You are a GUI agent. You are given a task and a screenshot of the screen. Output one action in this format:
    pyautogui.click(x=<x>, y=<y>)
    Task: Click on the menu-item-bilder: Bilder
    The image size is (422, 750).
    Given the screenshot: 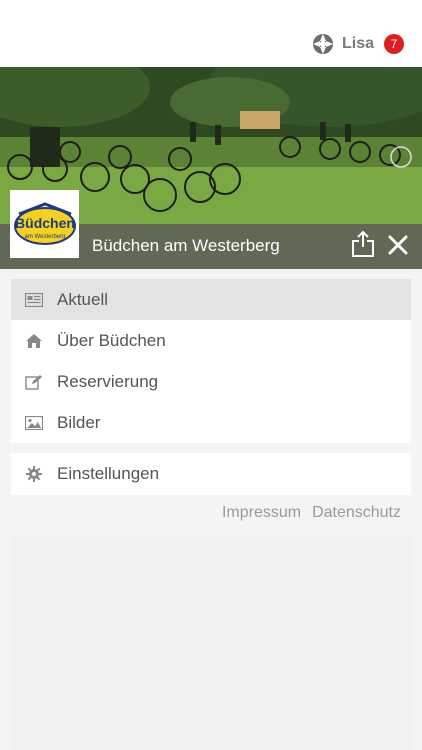 What is the action you would take?
    pyautogui.click(x=211, y=422)
    